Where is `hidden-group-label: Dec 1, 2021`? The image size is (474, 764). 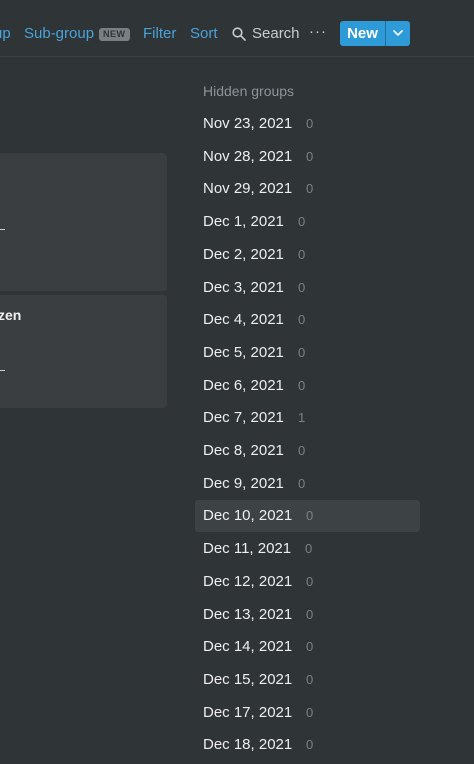 hidden-group-label: Dec 1, 2021 is located at coordinates (243, 222).